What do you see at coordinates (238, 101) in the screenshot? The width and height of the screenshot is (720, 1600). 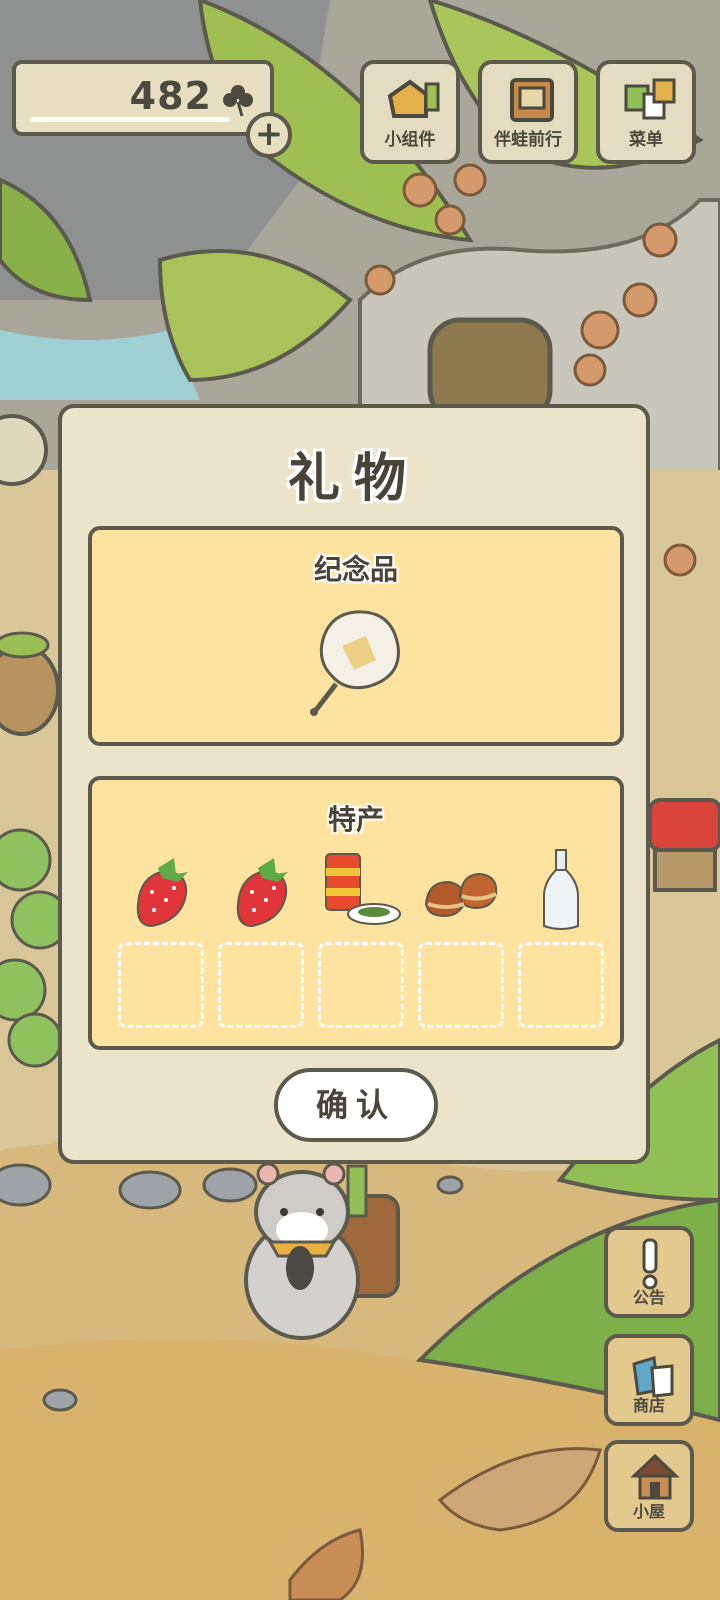 I see `clover-icon` at bounding box center [238, 101].